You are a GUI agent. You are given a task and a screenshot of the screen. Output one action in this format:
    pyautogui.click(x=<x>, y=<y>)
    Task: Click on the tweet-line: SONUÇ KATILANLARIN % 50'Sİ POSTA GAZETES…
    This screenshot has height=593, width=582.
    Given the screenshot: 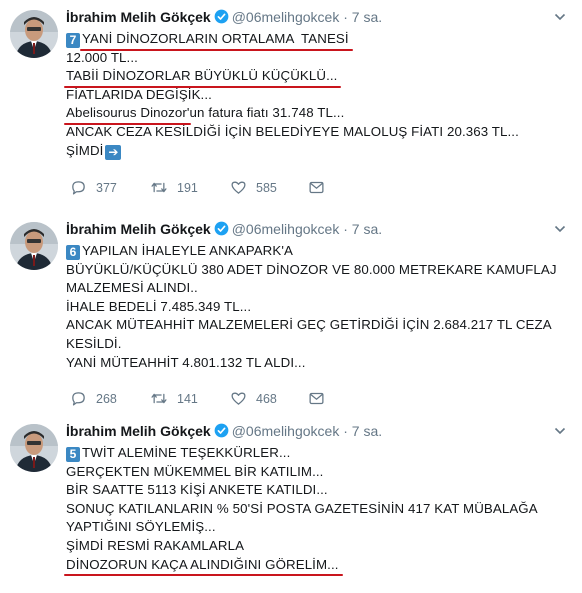 What is the action you would take?
    pyautogui.click(x=302, y=508)
    